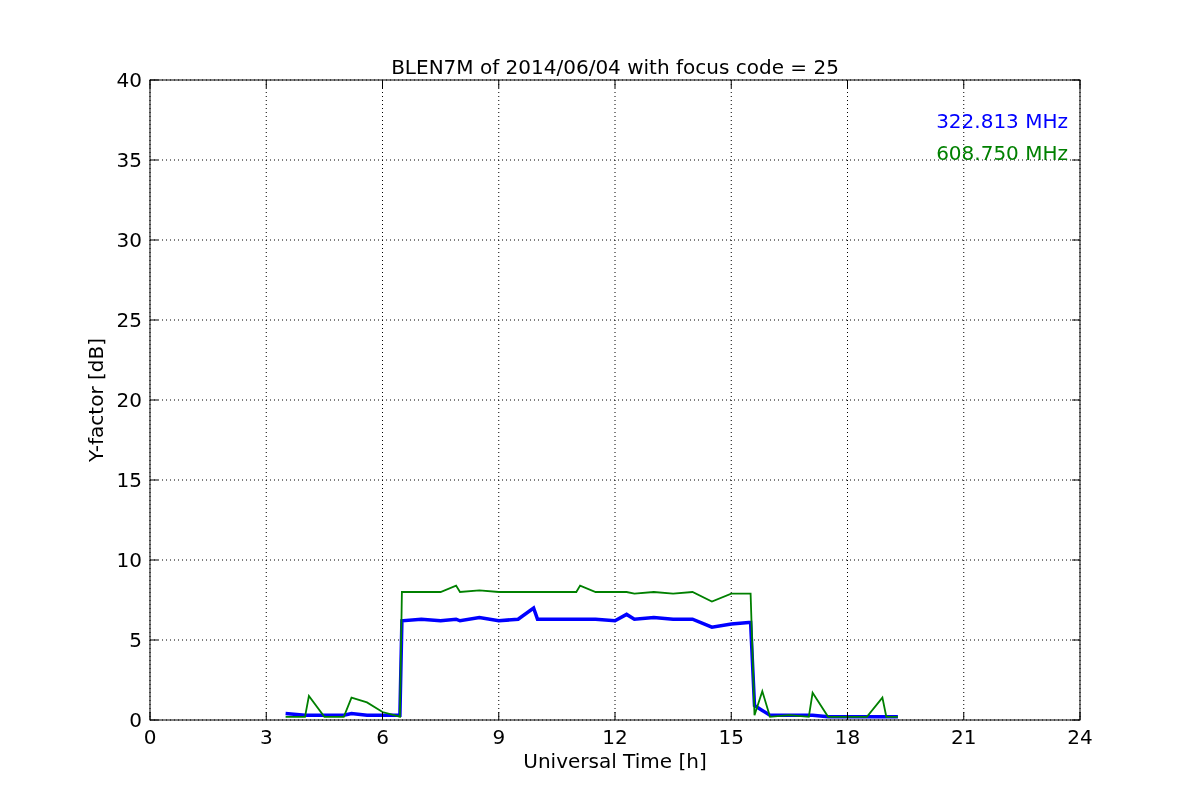 This screenshot has width=1200, height=800. I want to click on tick-label: 24, so click(1080, 737).